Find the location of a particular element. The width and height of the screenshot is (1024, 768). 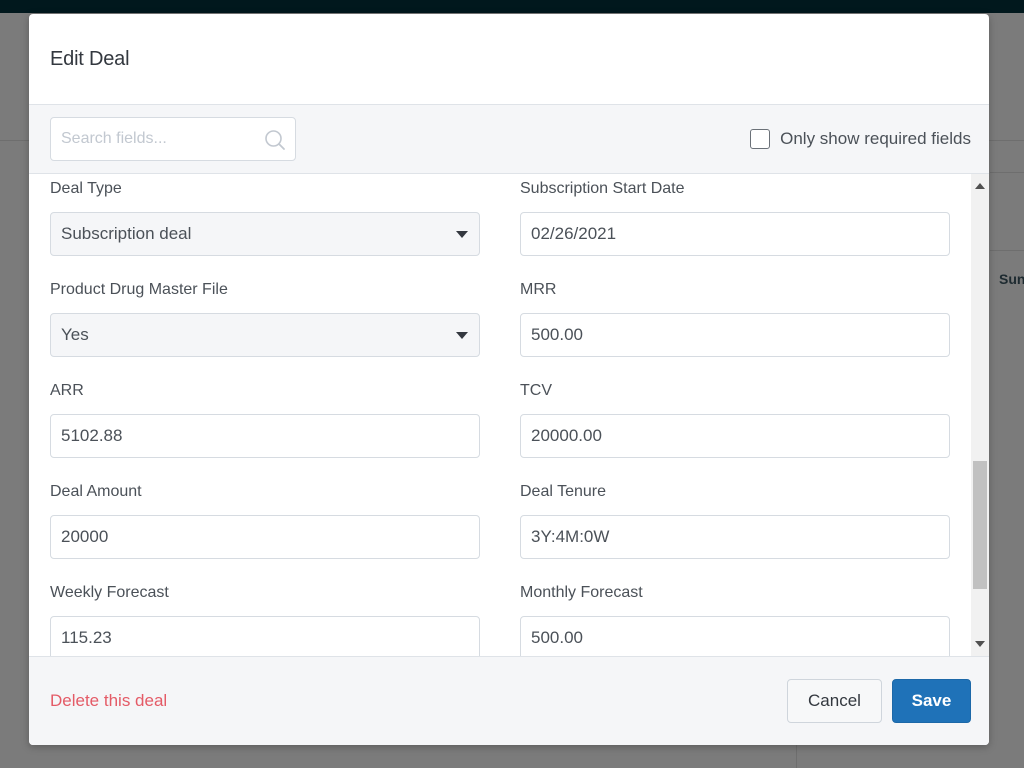

product-drug-master-file-select: Yes is located at coordinates (265, 335).